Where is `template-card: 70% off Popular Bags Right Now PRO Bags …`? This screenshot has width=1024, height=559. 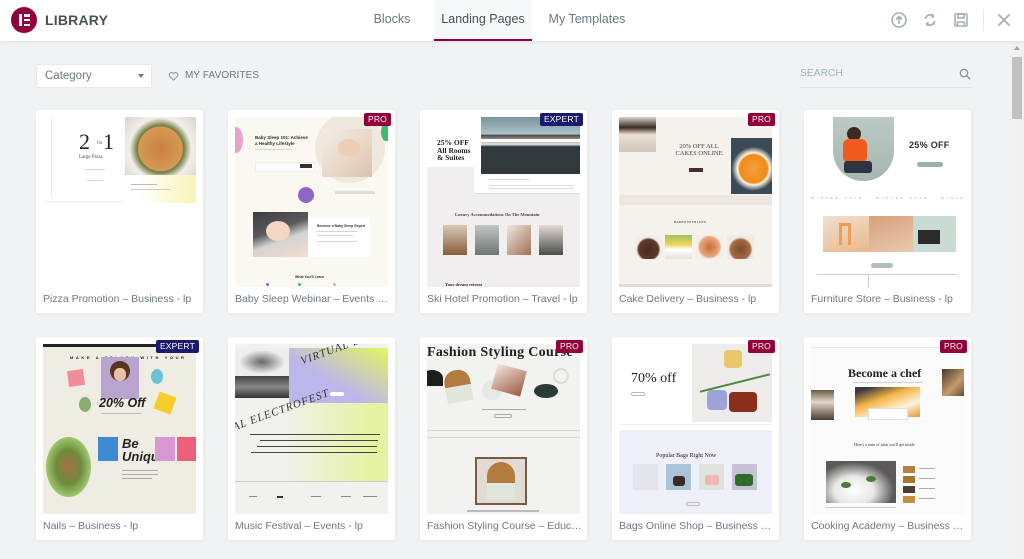
template-card: 70% off Popular Bags Right Now PRO Bags … is located at coordinates (695, 438).